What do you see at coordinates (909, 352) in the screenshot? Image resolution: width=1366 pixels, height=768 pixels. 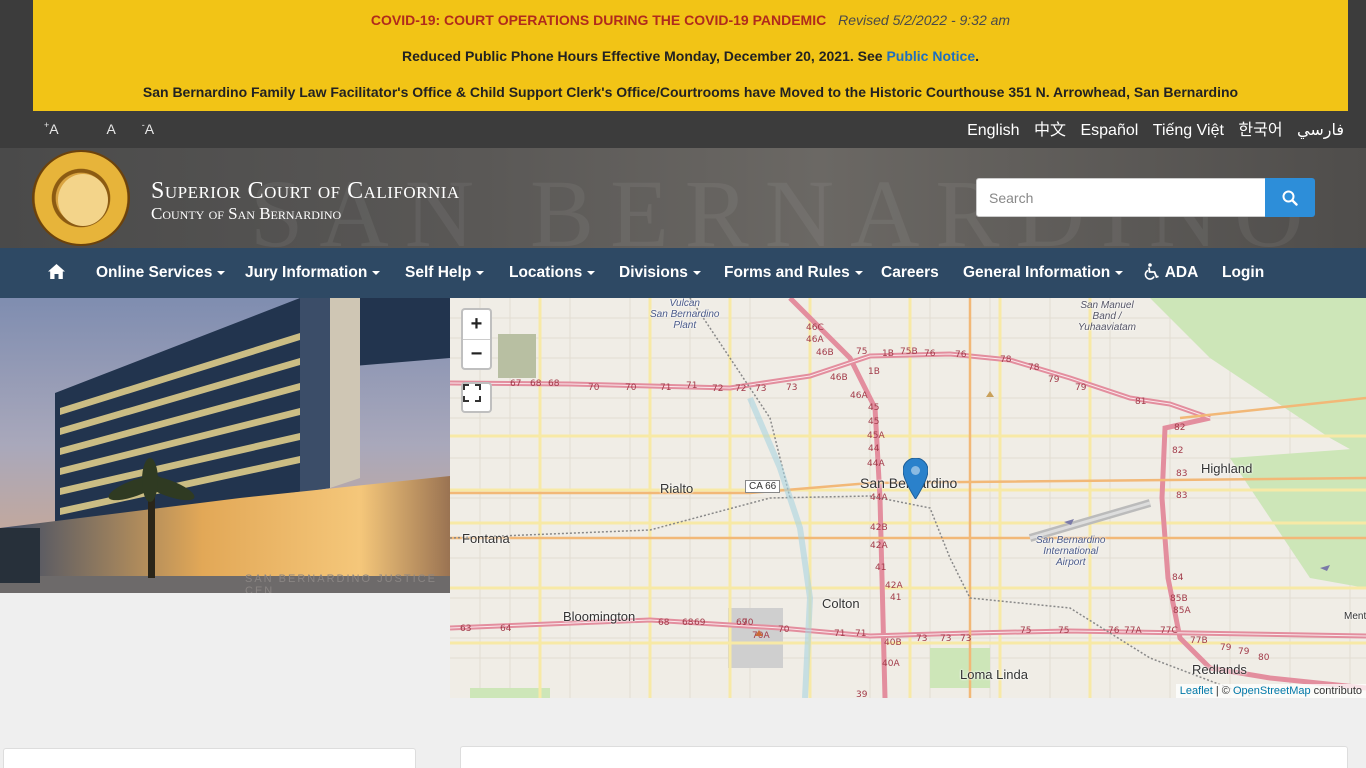 I see `svg-text: 75B` at bounding box center [909, 352].